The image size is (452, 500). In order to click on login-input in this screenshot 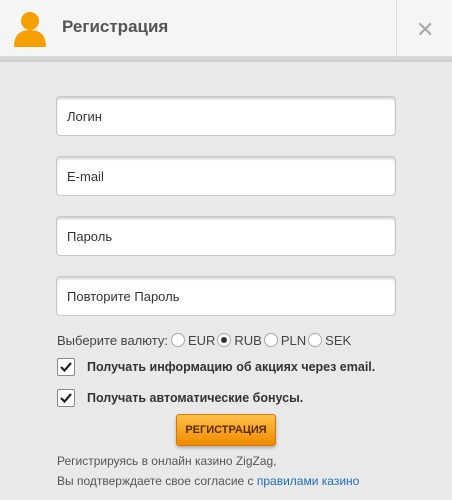, I will do `click(226, 116)`.